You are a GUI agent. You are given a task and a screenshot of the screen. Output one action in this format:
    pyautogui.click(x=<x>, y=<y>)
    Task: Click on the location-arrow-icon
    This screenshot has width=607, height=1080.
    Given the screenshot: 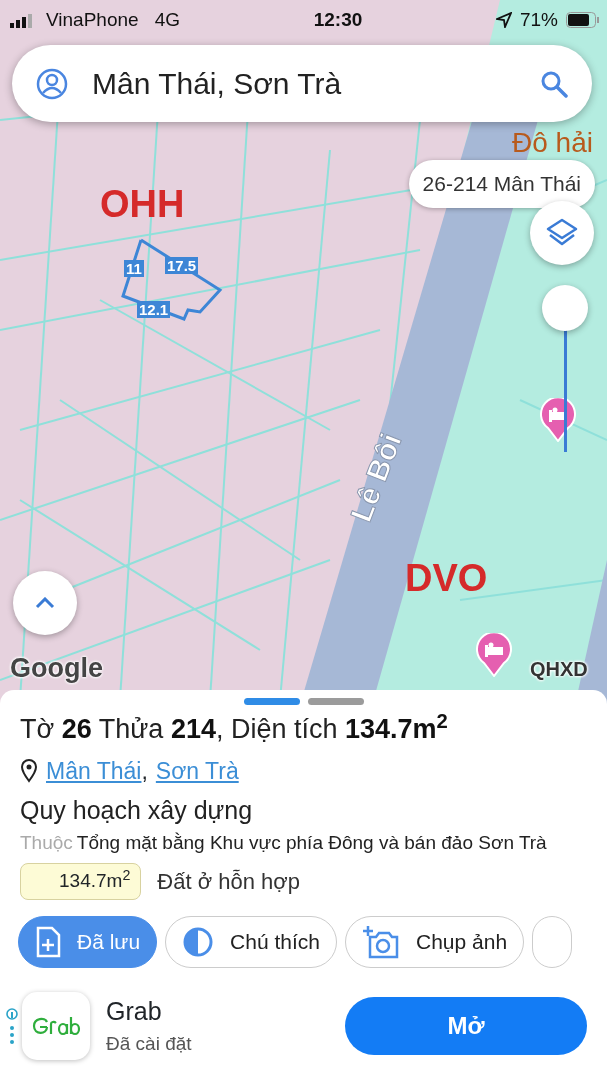 What is the action you would take?
    pyautogui.click(x=503, y=20)
    